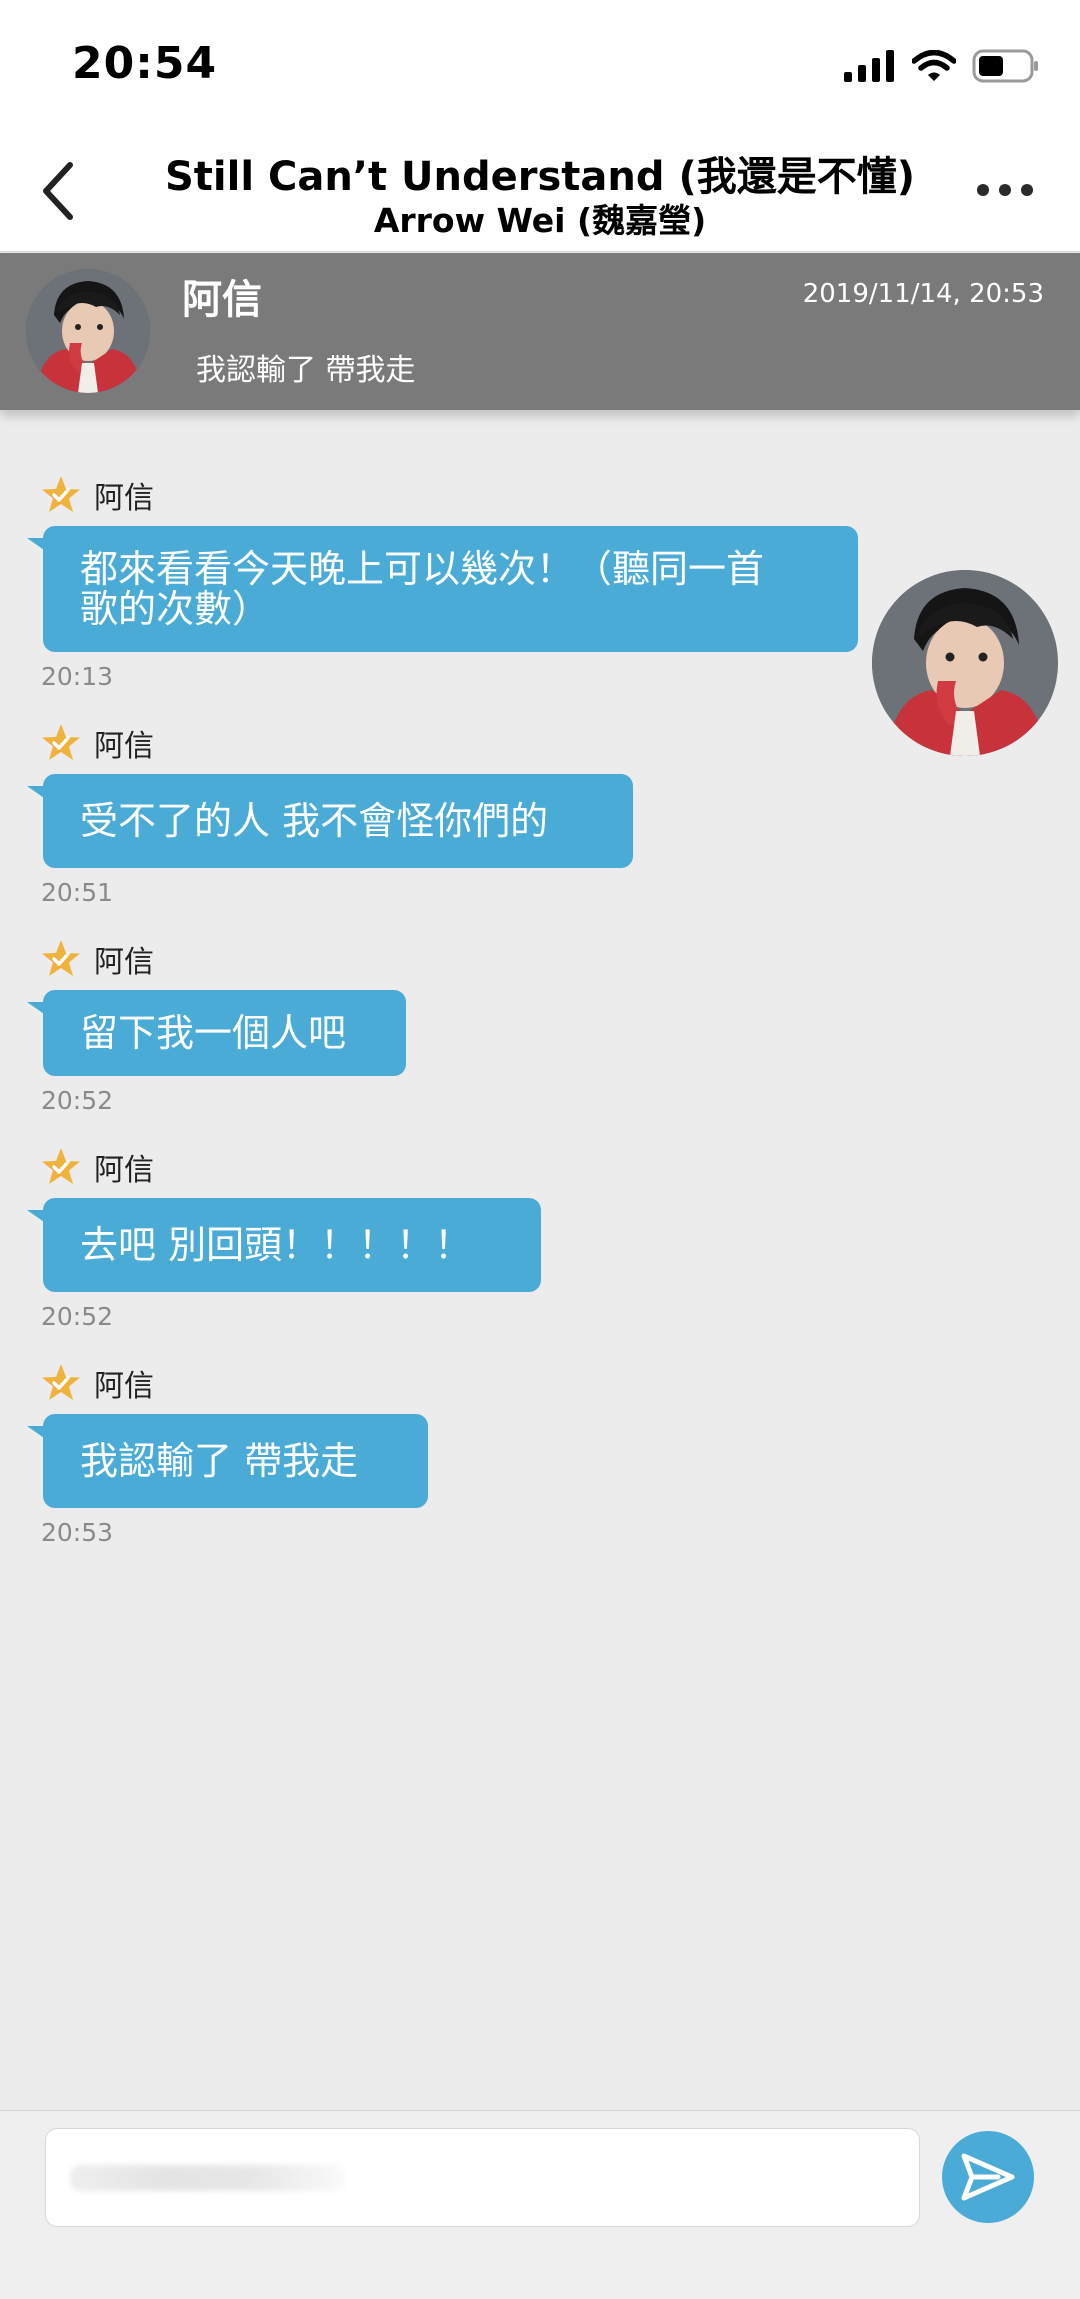  I want to click on pinned-timestamp: 2019/11/14, 20:53, so click(923, 294).